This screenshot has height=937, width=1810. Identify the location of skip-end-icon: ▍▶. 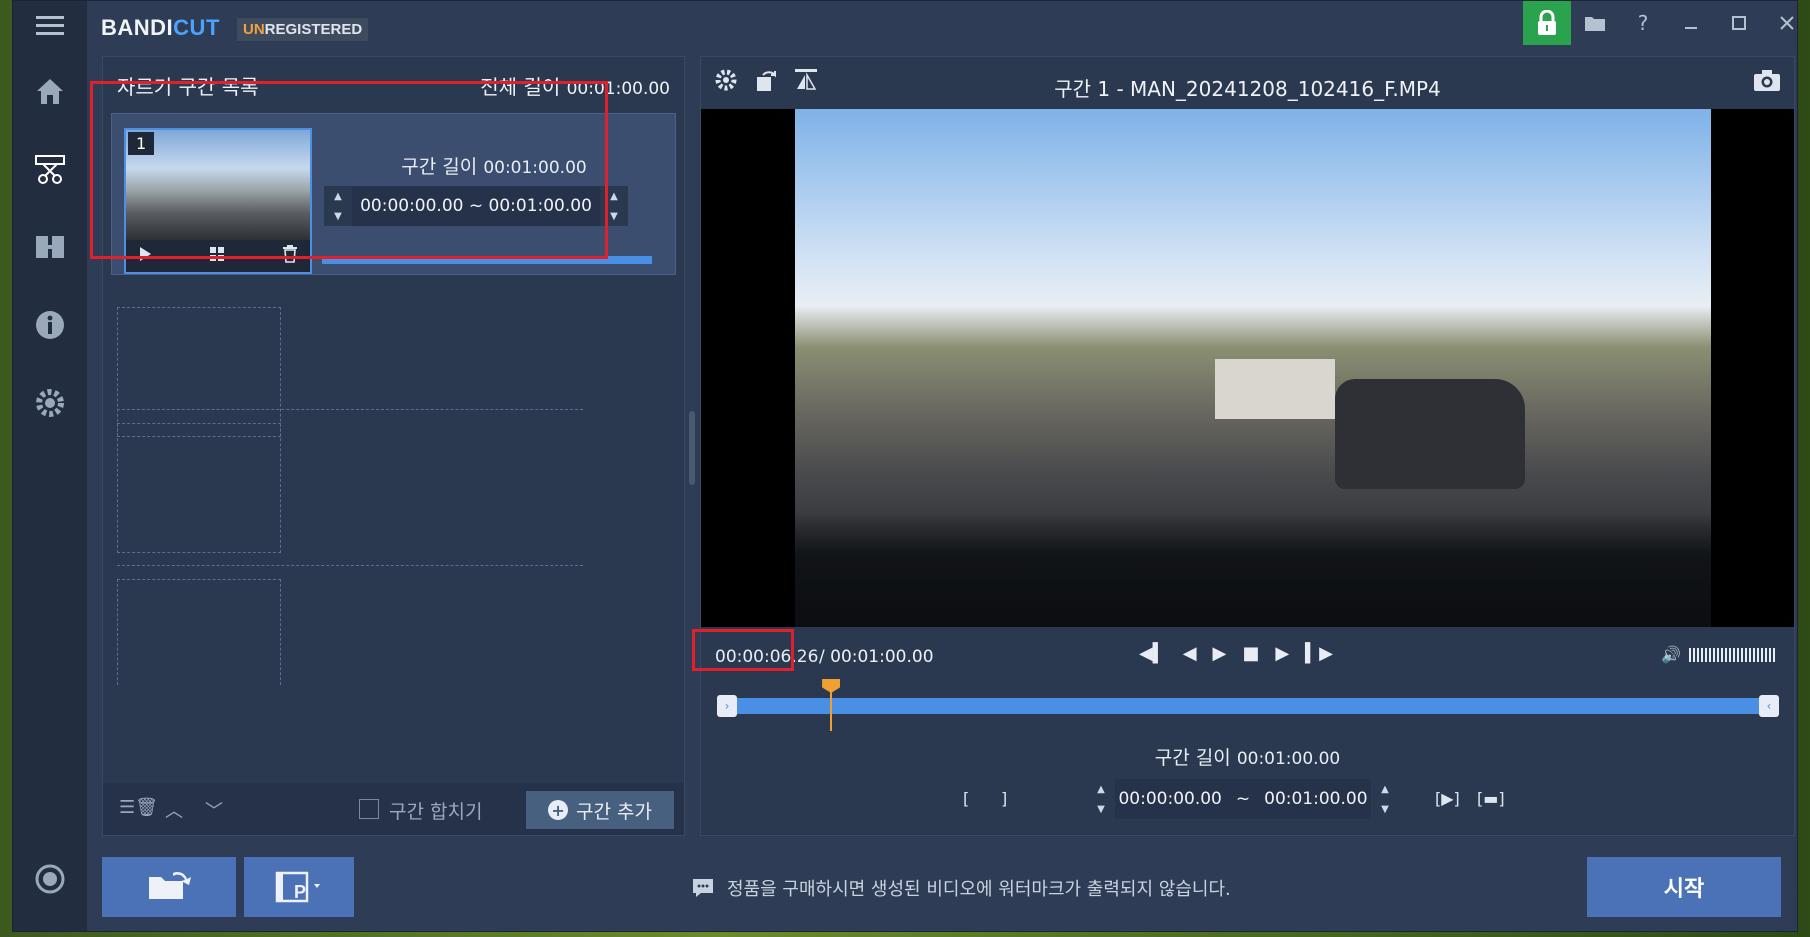
(1319, 653).